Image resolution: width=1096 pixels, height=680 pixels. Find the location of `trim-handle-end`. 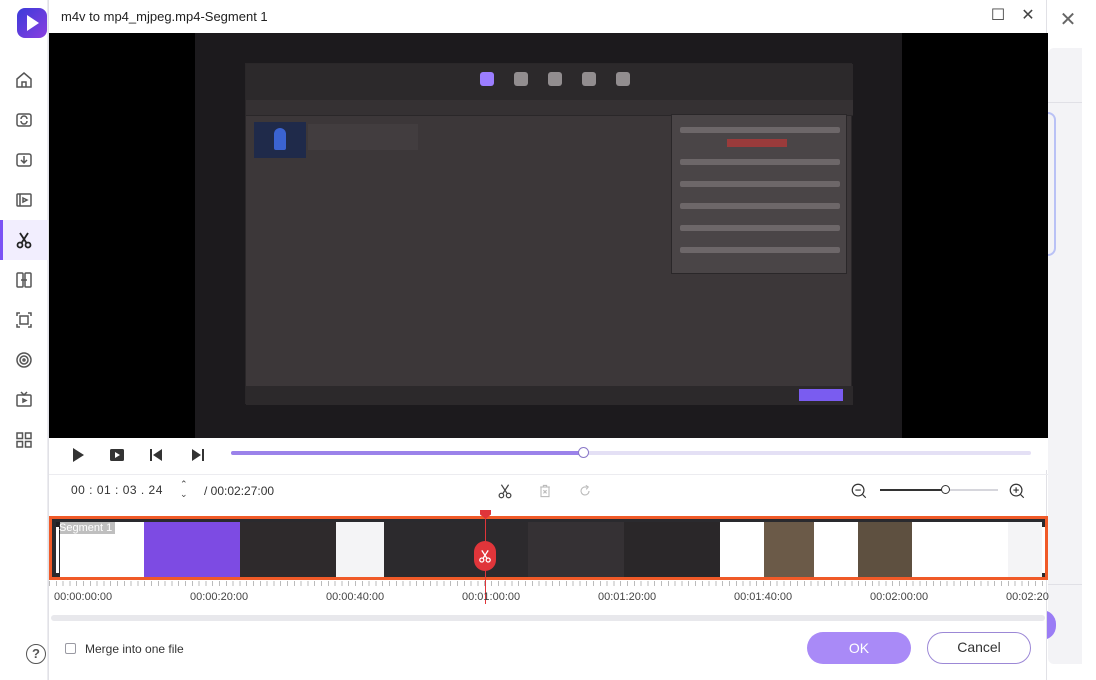

trim-handle-end is located at coordinates (1043, 550).